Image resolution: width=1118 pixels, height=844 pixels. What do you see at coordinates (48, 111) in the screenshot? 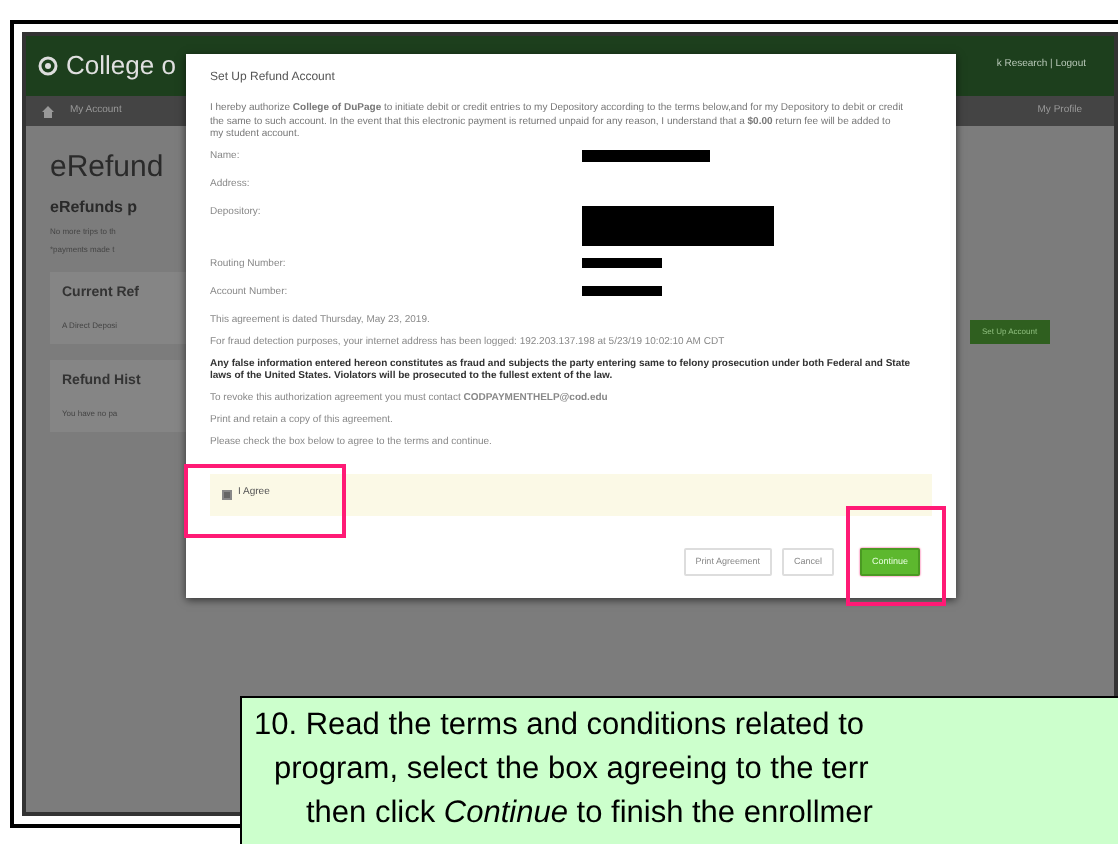
I see `home-icon` at bounding box center [48, 111].